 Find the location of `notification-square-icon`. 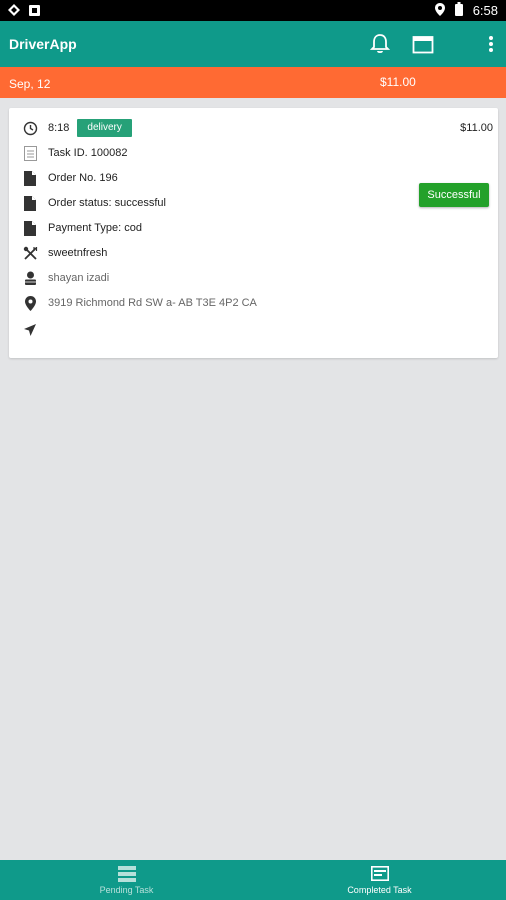

notification-square-icon is located at coordinates (34, 12).